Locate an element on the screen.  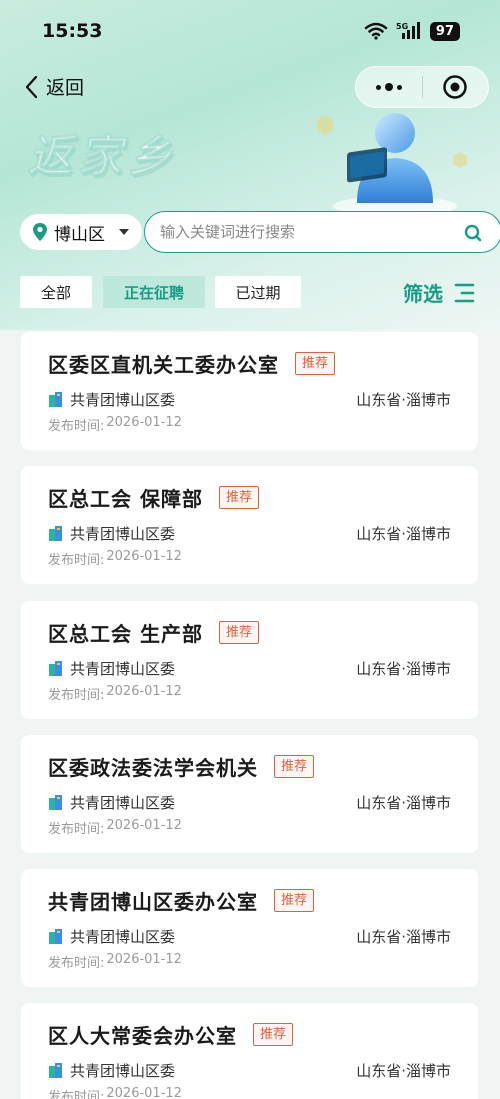
search-row: 博山区 is located at coordinates (260, 232).